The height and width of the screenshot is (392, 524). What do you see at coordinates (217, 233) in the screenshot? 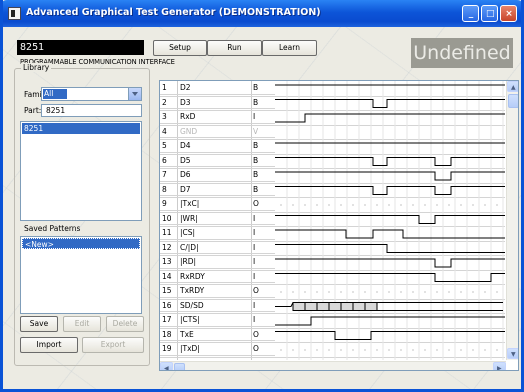
I see `pin-row: 11 |CS| I` at bounding box center [217, 233].